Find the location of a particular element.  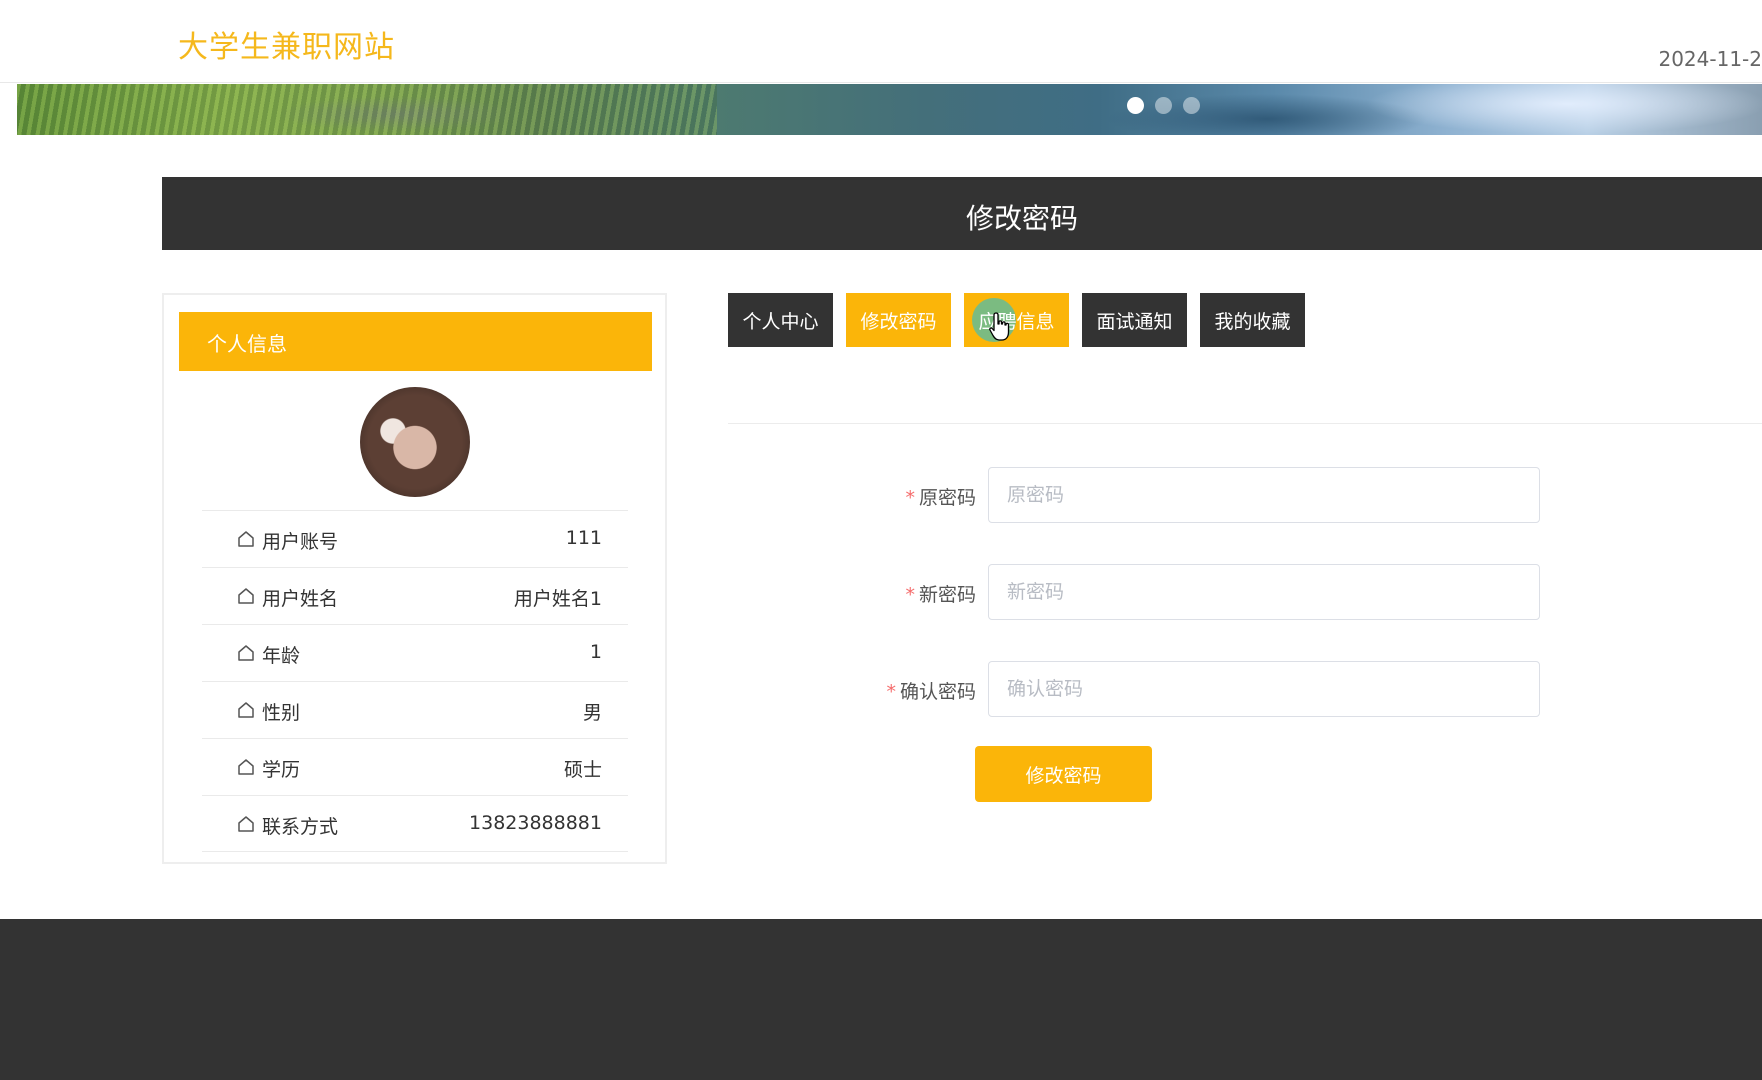

new-password-label-text: 新密码 is located at coordinates (947, 595).